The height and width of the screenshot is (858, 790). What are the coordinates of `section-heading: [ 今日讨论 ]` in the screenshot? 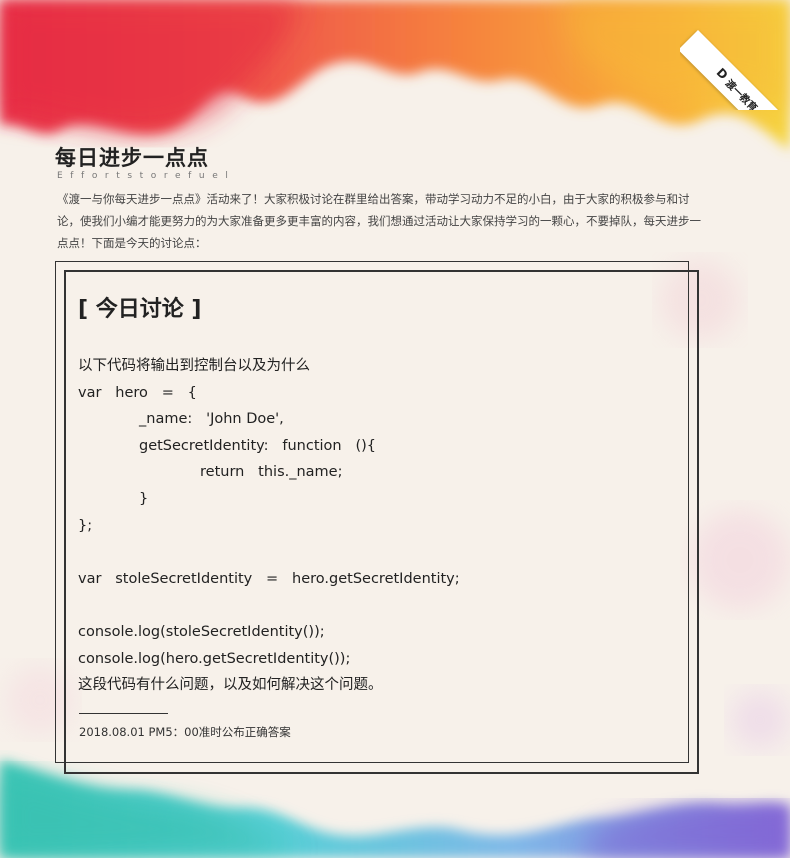 It's located at (140, 309).